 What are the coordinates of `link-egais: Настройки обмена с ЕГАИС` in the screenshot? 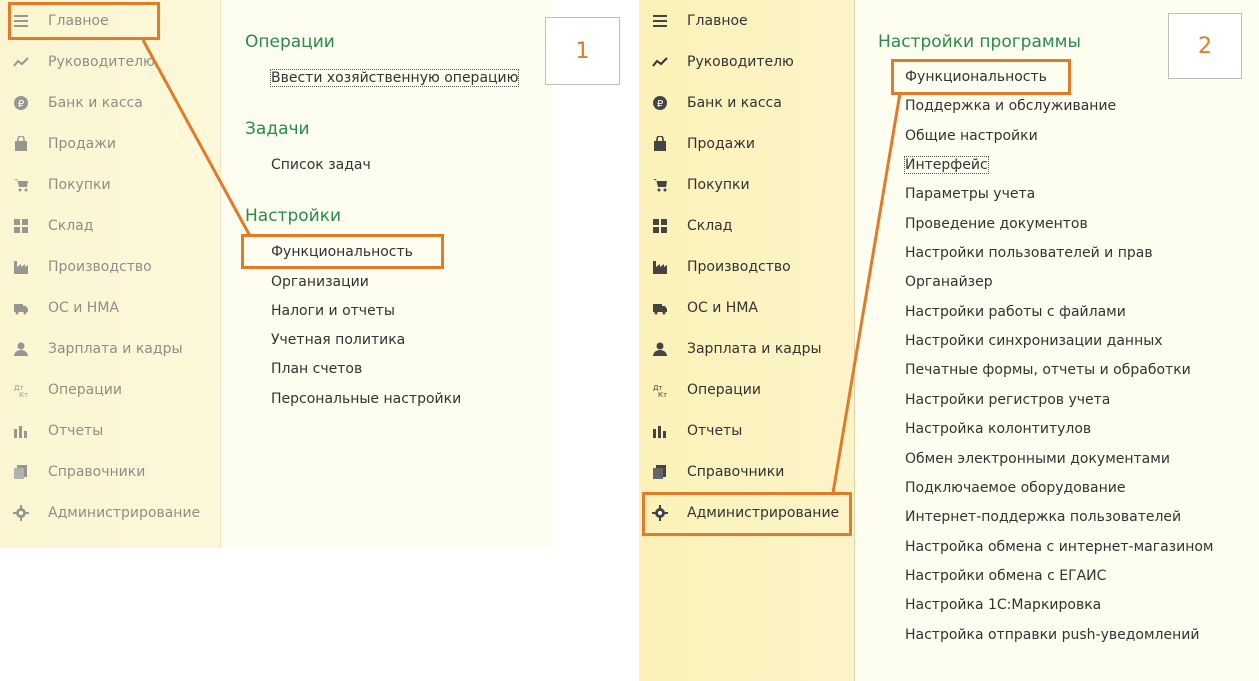 It's located at (1005, 576).